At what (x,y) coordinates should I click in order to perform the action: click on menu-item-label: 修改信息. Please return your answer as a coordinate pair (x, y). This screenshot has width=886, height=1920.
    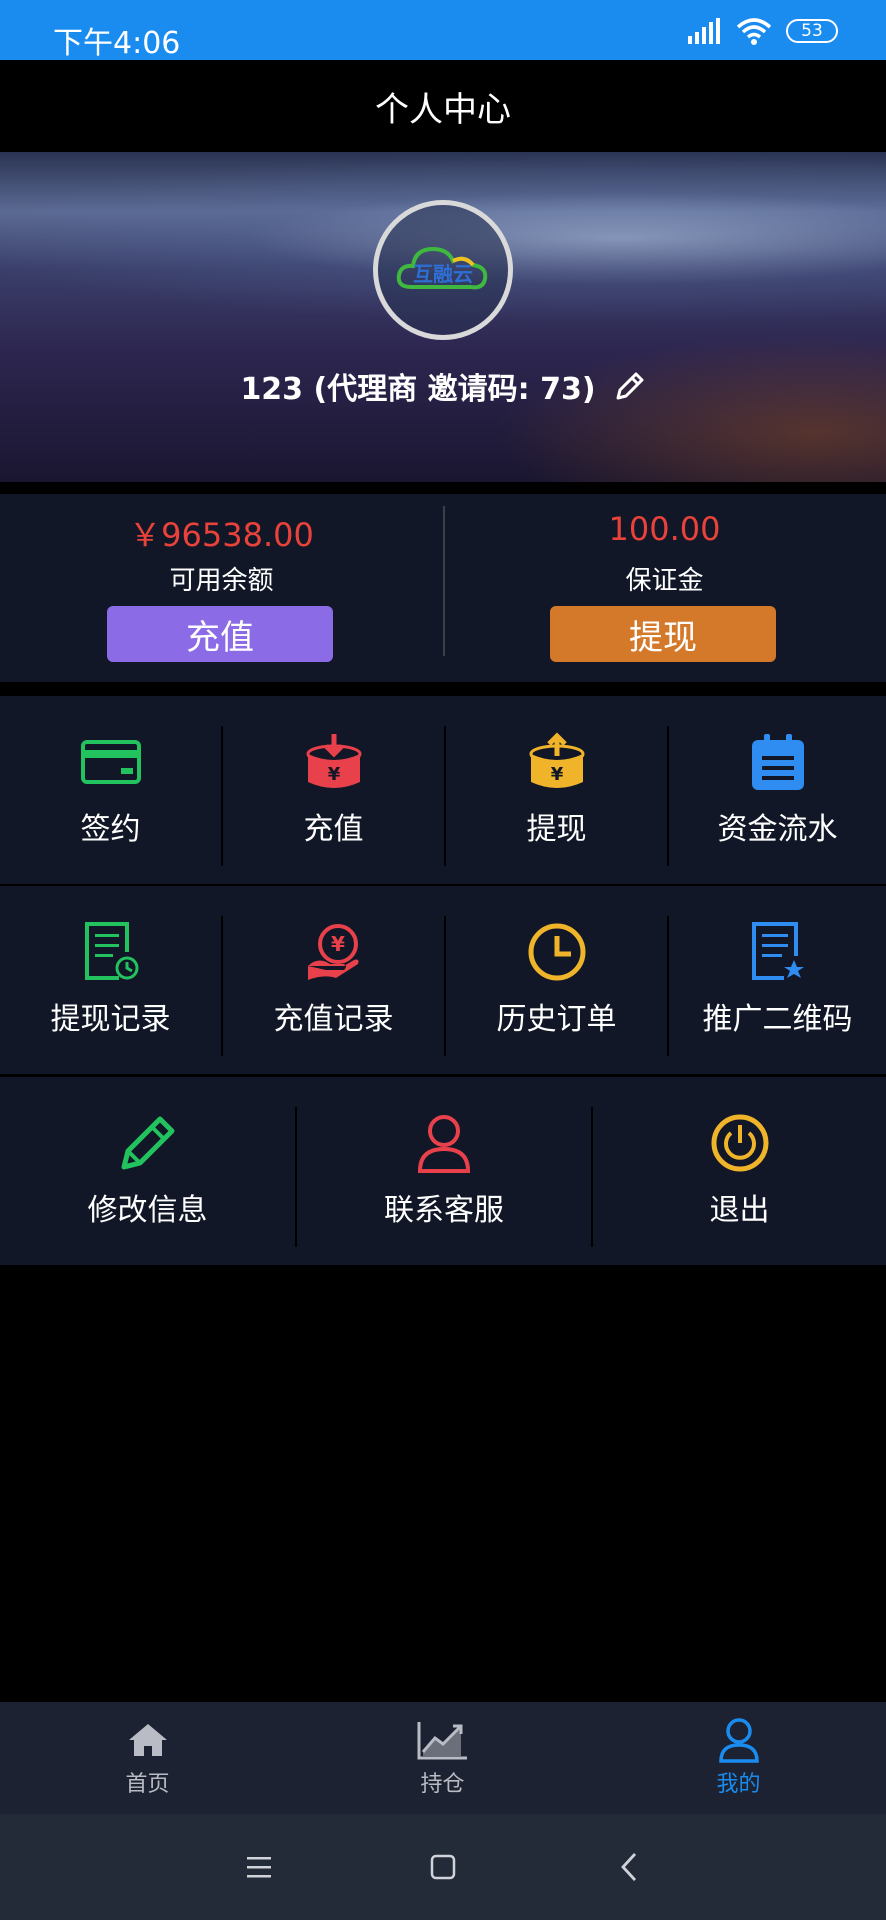
    Looking at the image, I should click on (147, 1210).